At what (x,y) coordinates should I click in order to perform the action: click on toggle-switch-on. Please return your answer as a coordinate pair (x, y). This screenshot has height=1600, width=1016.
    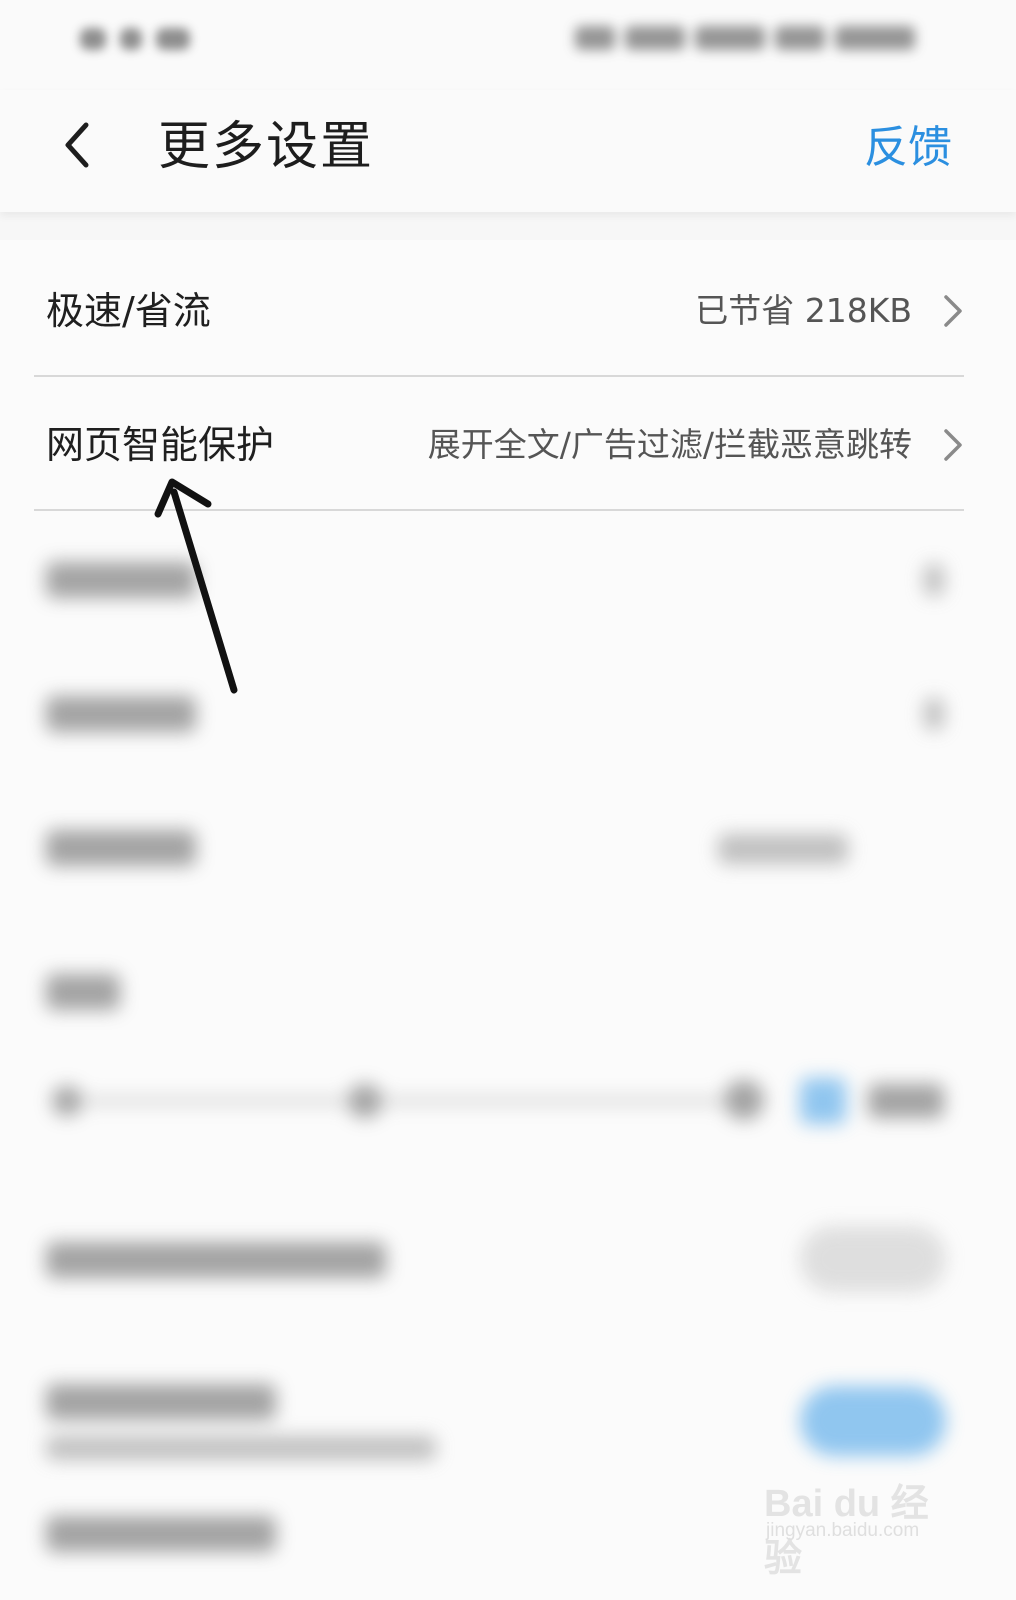
    Looking at the image, I should click on (873, 1421).